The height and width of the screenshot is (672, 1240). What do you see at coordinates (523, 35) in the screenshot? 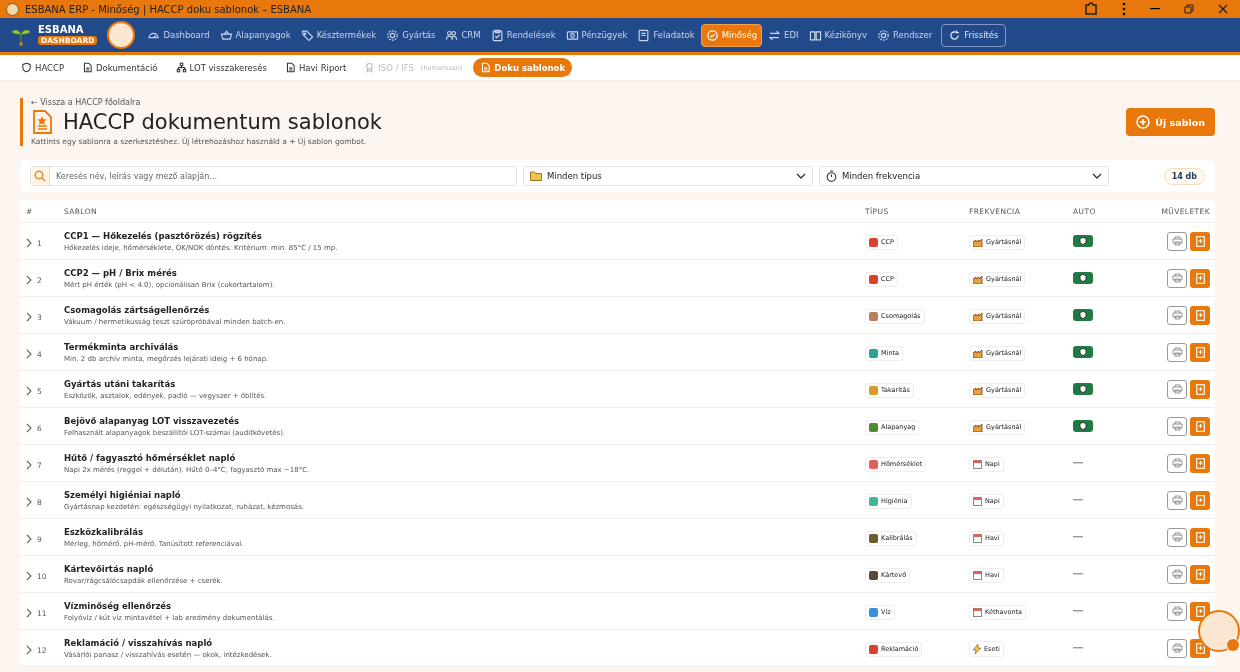
I see `nav-tab: Rendelések` at bounding box center [523, 35].